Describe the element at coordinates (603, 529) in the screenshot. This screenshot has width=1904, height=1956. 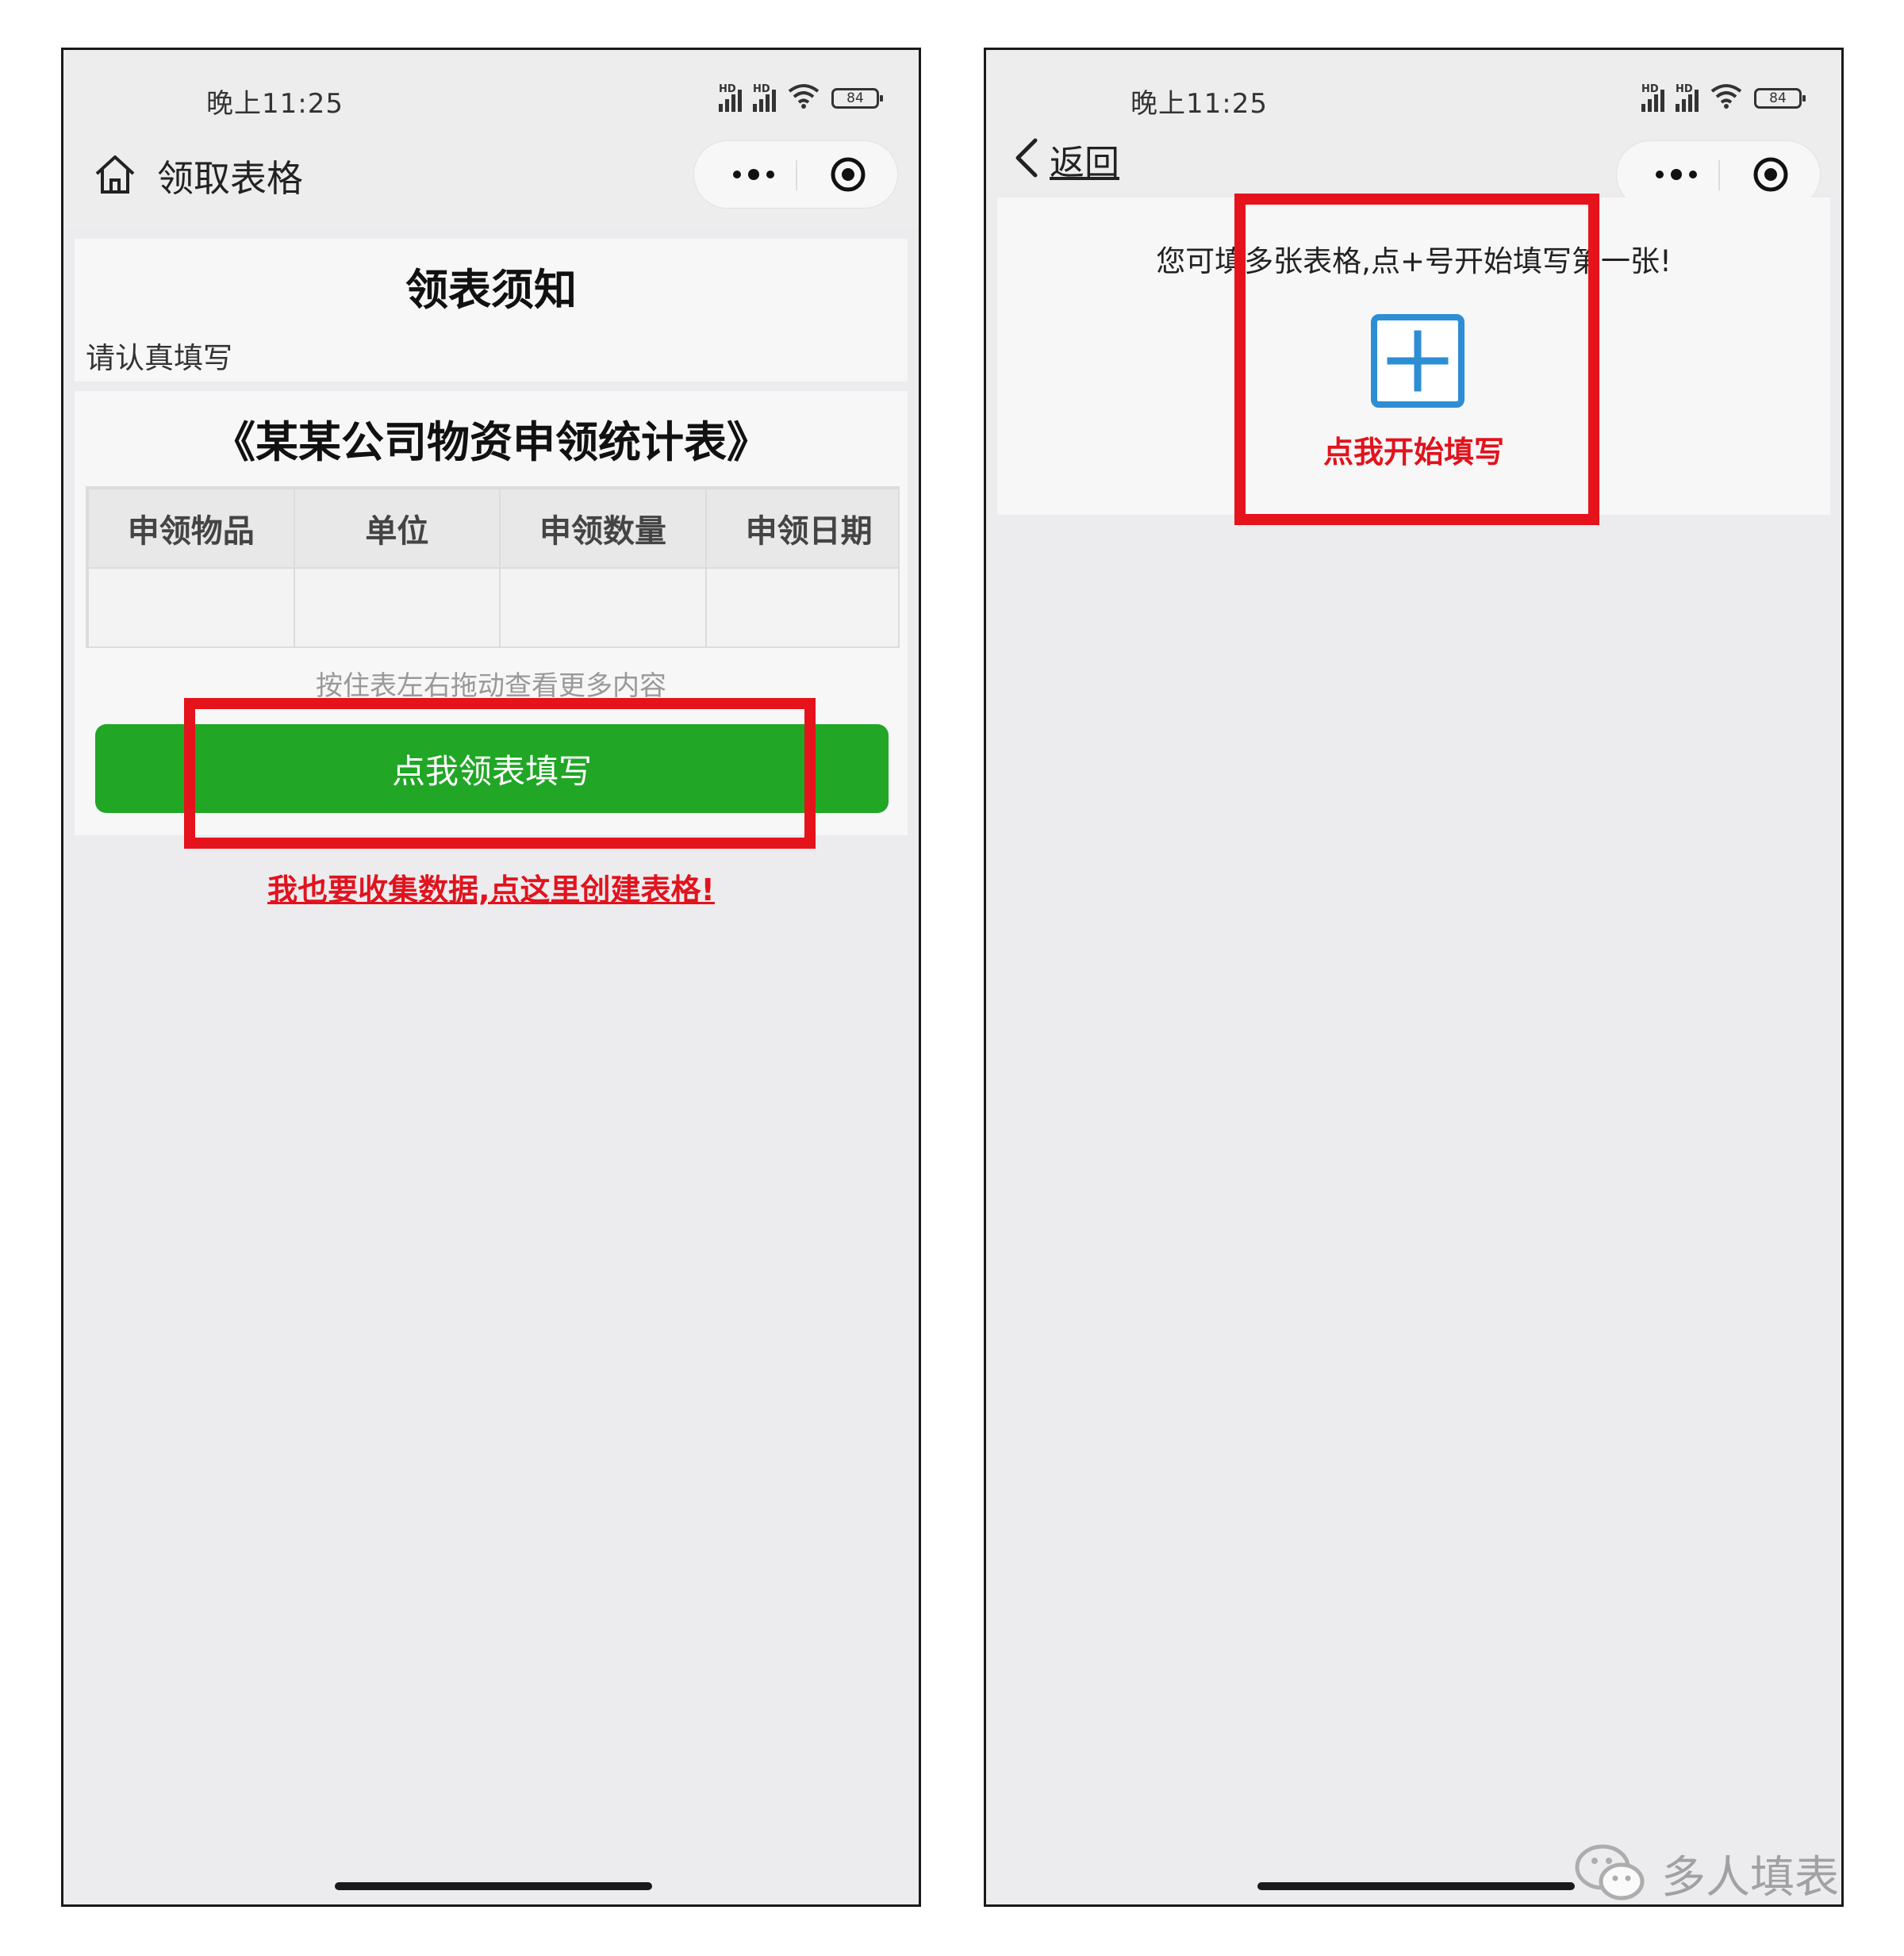
I see `column-header: 申领数量` at that location.